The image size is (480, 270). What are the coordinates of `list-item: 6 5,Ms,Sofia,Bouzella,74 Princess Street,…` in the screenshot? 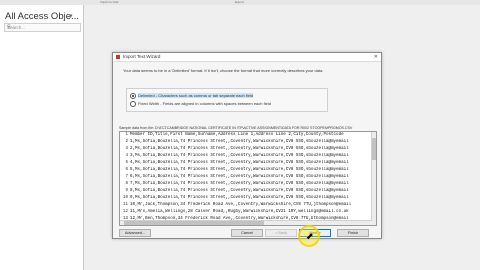 It's located at (237, 170).